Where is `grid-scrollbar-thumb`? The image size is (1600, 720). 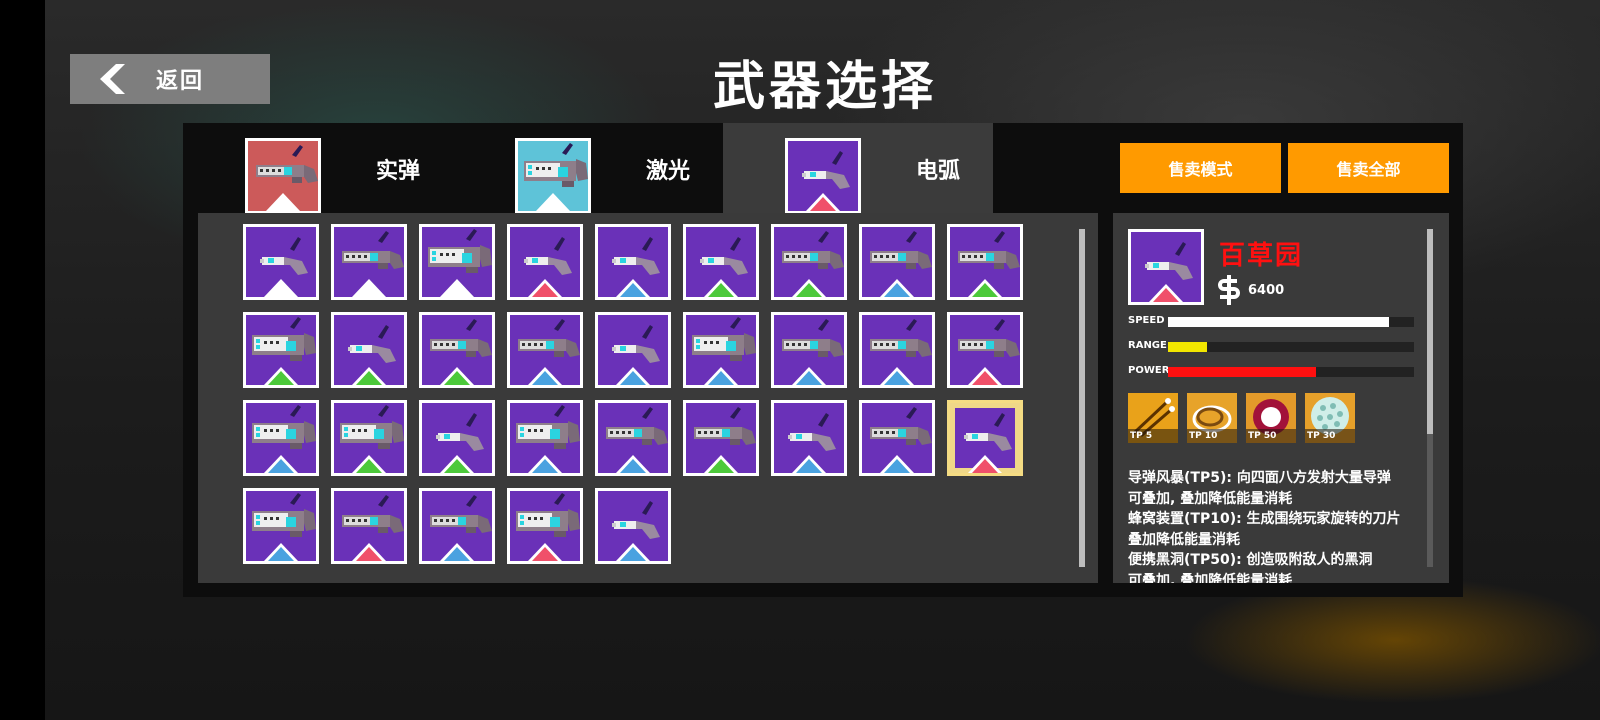 grid-scrollbar-thumb is located at coordinates (1082, 398).